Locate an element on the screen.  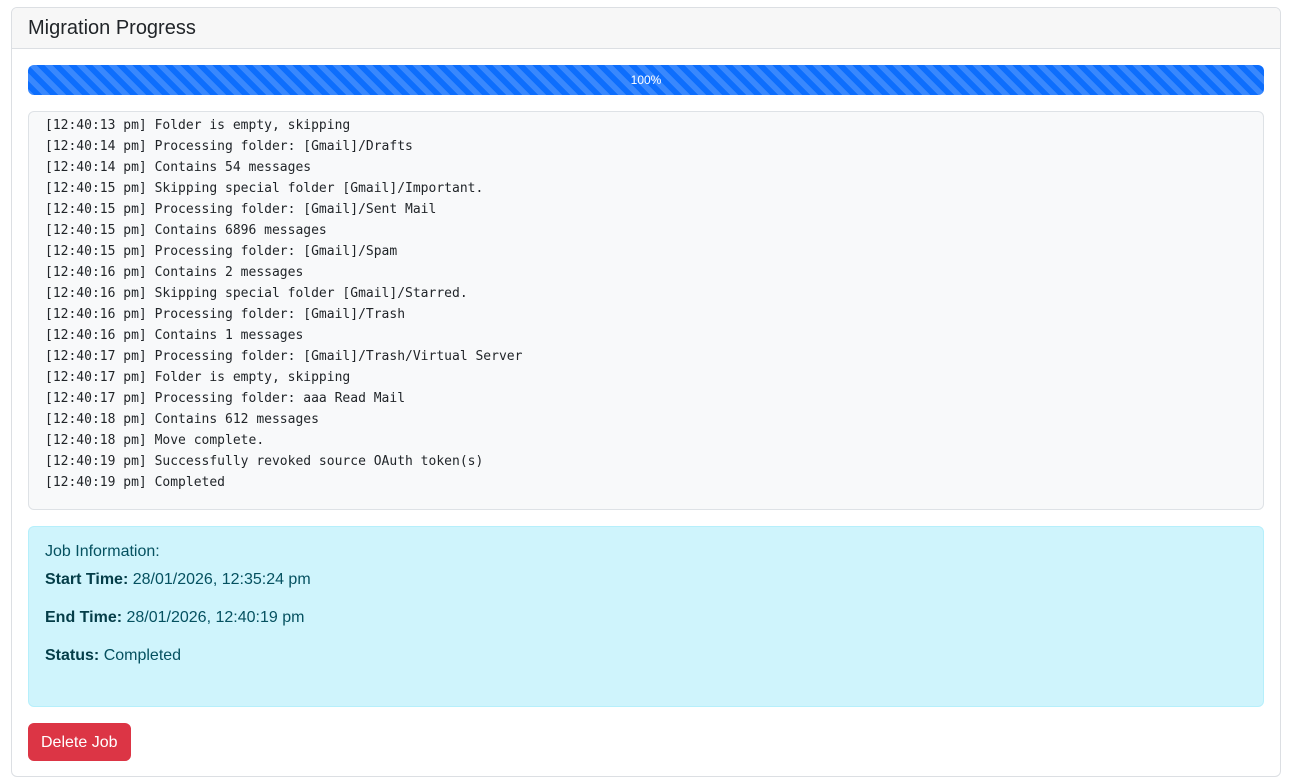
start-time-label: Start Time: is located at coordinates (87, 579).